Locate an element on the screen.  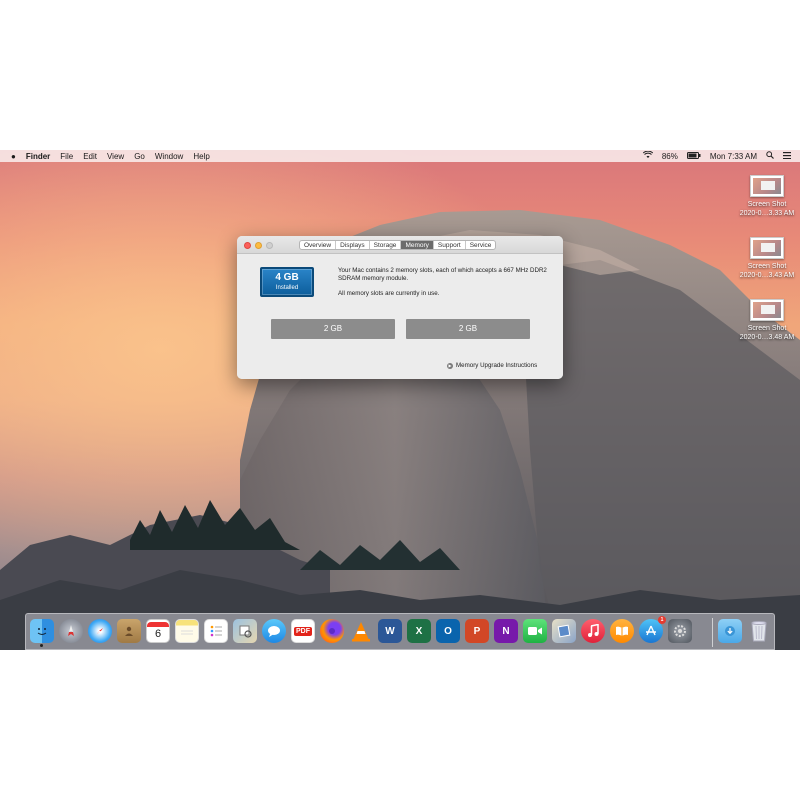
dock: 6 PDF W X O P N 1 is located at coordinates (400, 631).